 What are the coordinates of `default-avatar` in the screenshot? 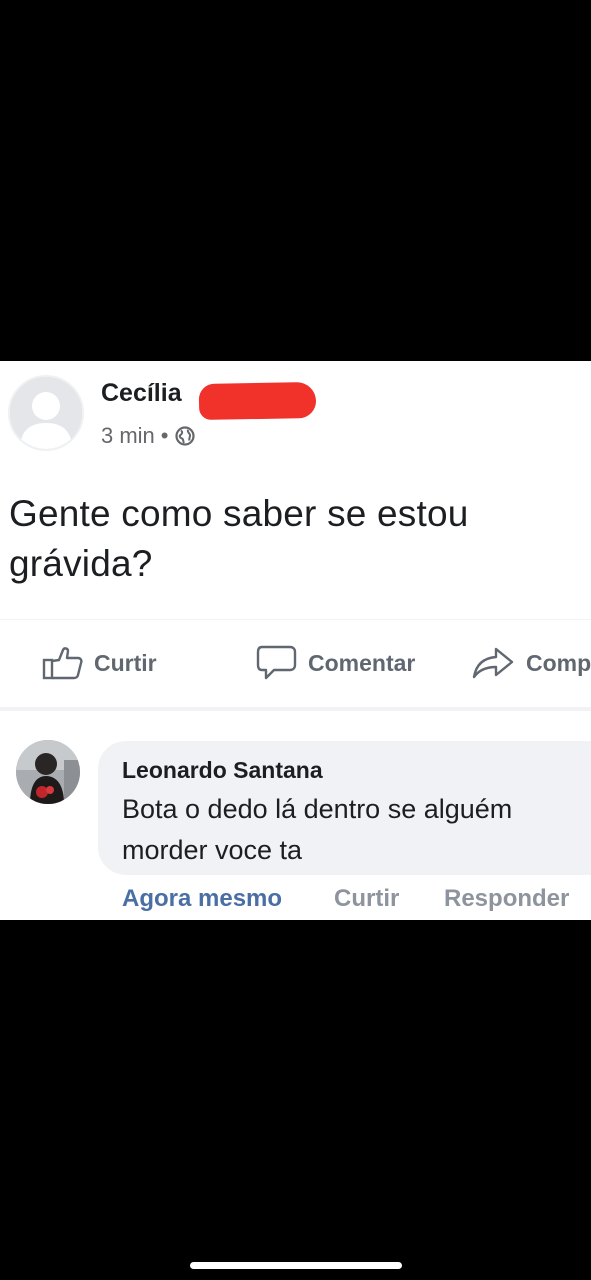 It's located at (46, 413).